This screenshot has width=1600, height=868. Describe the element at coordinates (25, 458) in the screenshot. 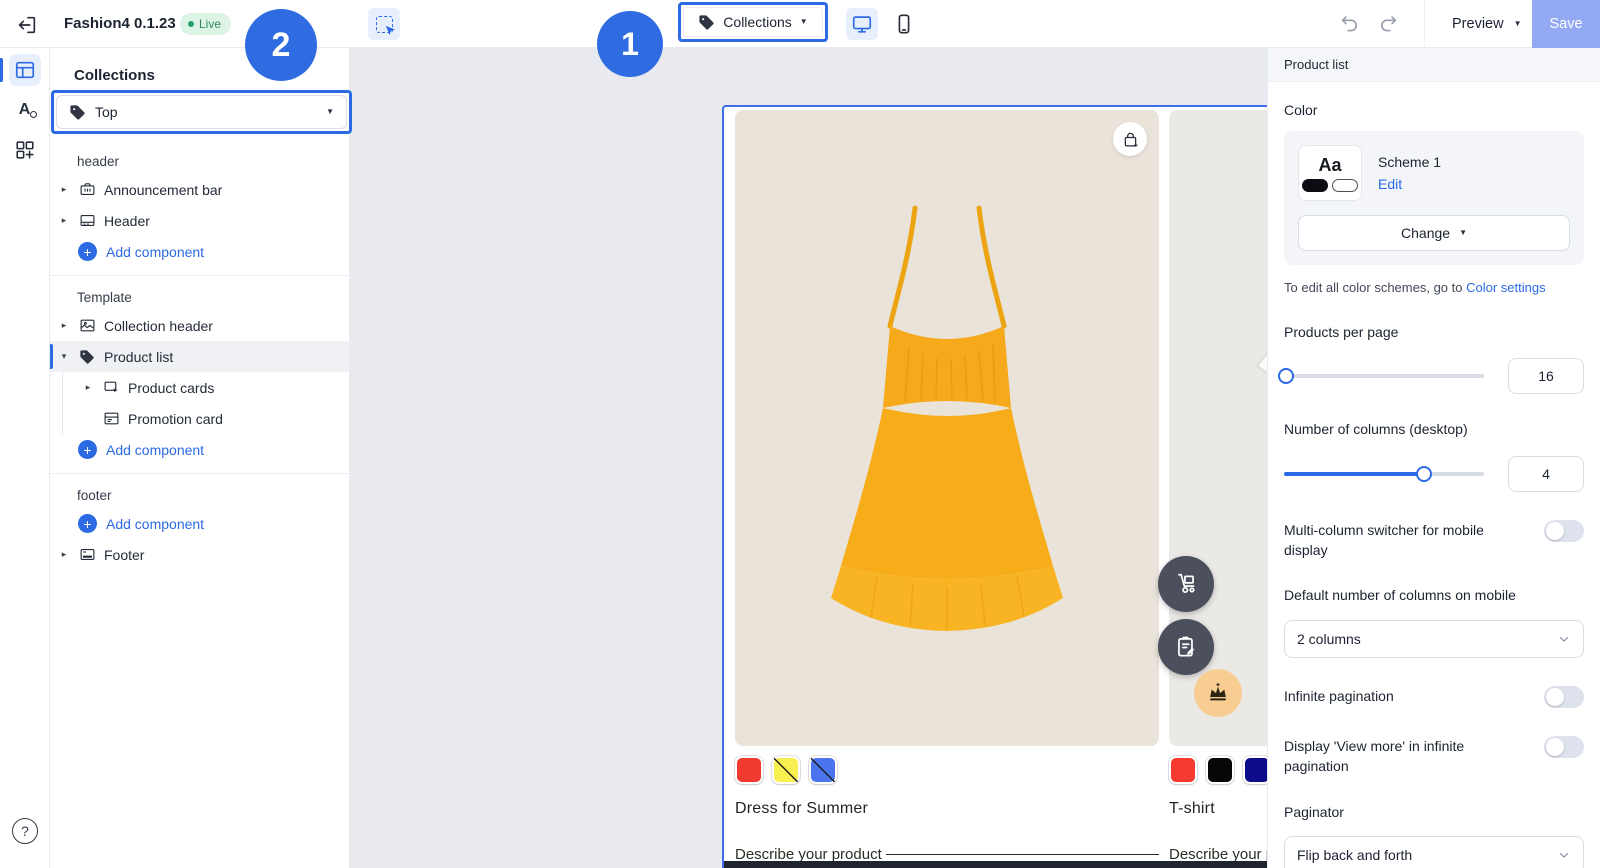

I see `left-icon-rail: A ?` at that location.